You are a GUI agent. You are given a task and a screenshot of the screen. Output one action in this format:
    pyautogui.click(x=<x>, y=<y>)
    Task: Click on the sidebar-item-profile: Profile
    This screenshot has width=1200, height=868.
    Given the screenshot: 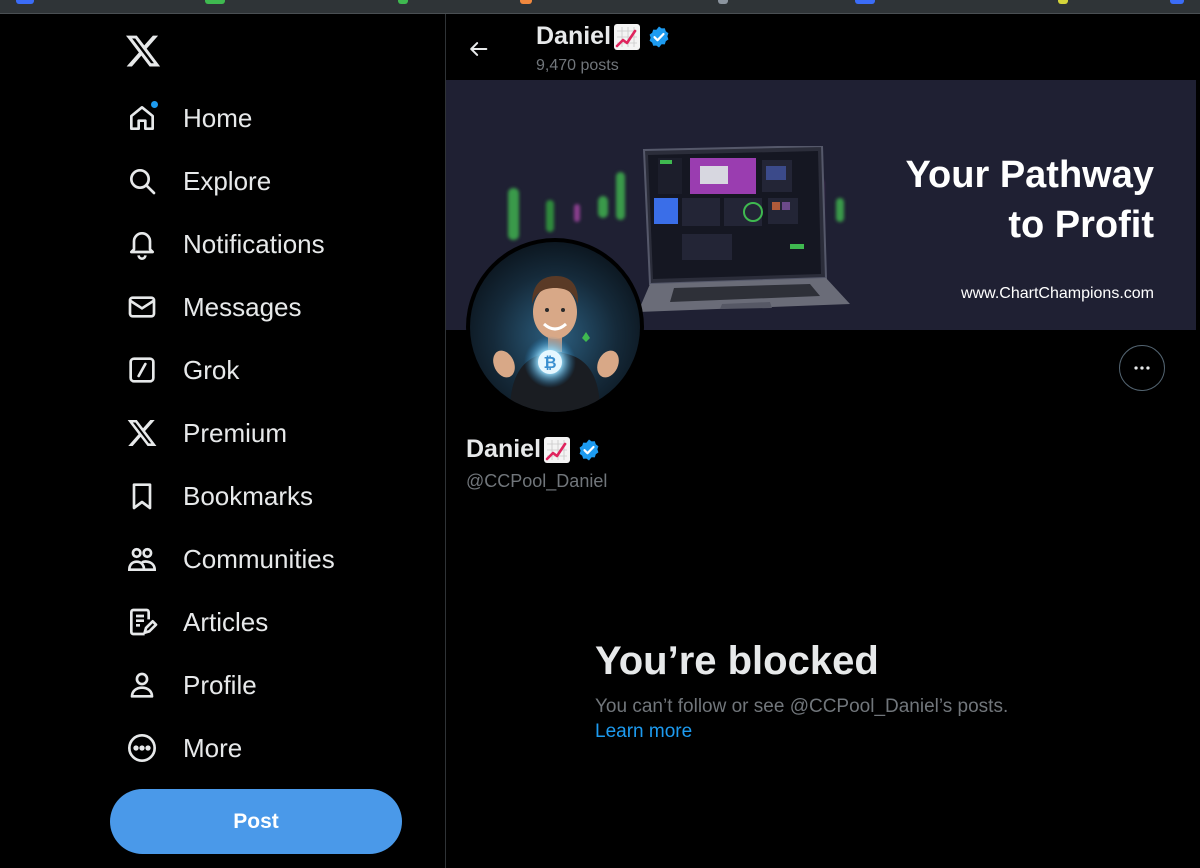 What is the action you would take?
    pyautogui.click(x=189, y=685)
    